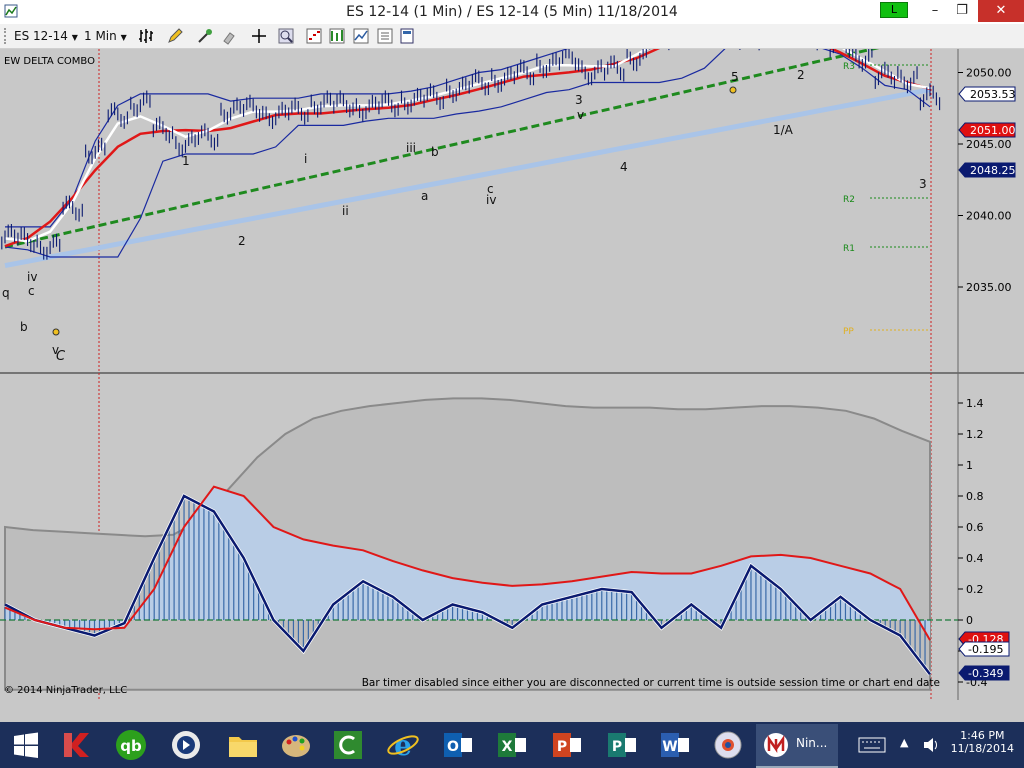 The image size is (1024, 768). What do you see at coordinates (624, 167) in the screenshot?
I see `wave-label: 4` at bounding box center [624, 167].